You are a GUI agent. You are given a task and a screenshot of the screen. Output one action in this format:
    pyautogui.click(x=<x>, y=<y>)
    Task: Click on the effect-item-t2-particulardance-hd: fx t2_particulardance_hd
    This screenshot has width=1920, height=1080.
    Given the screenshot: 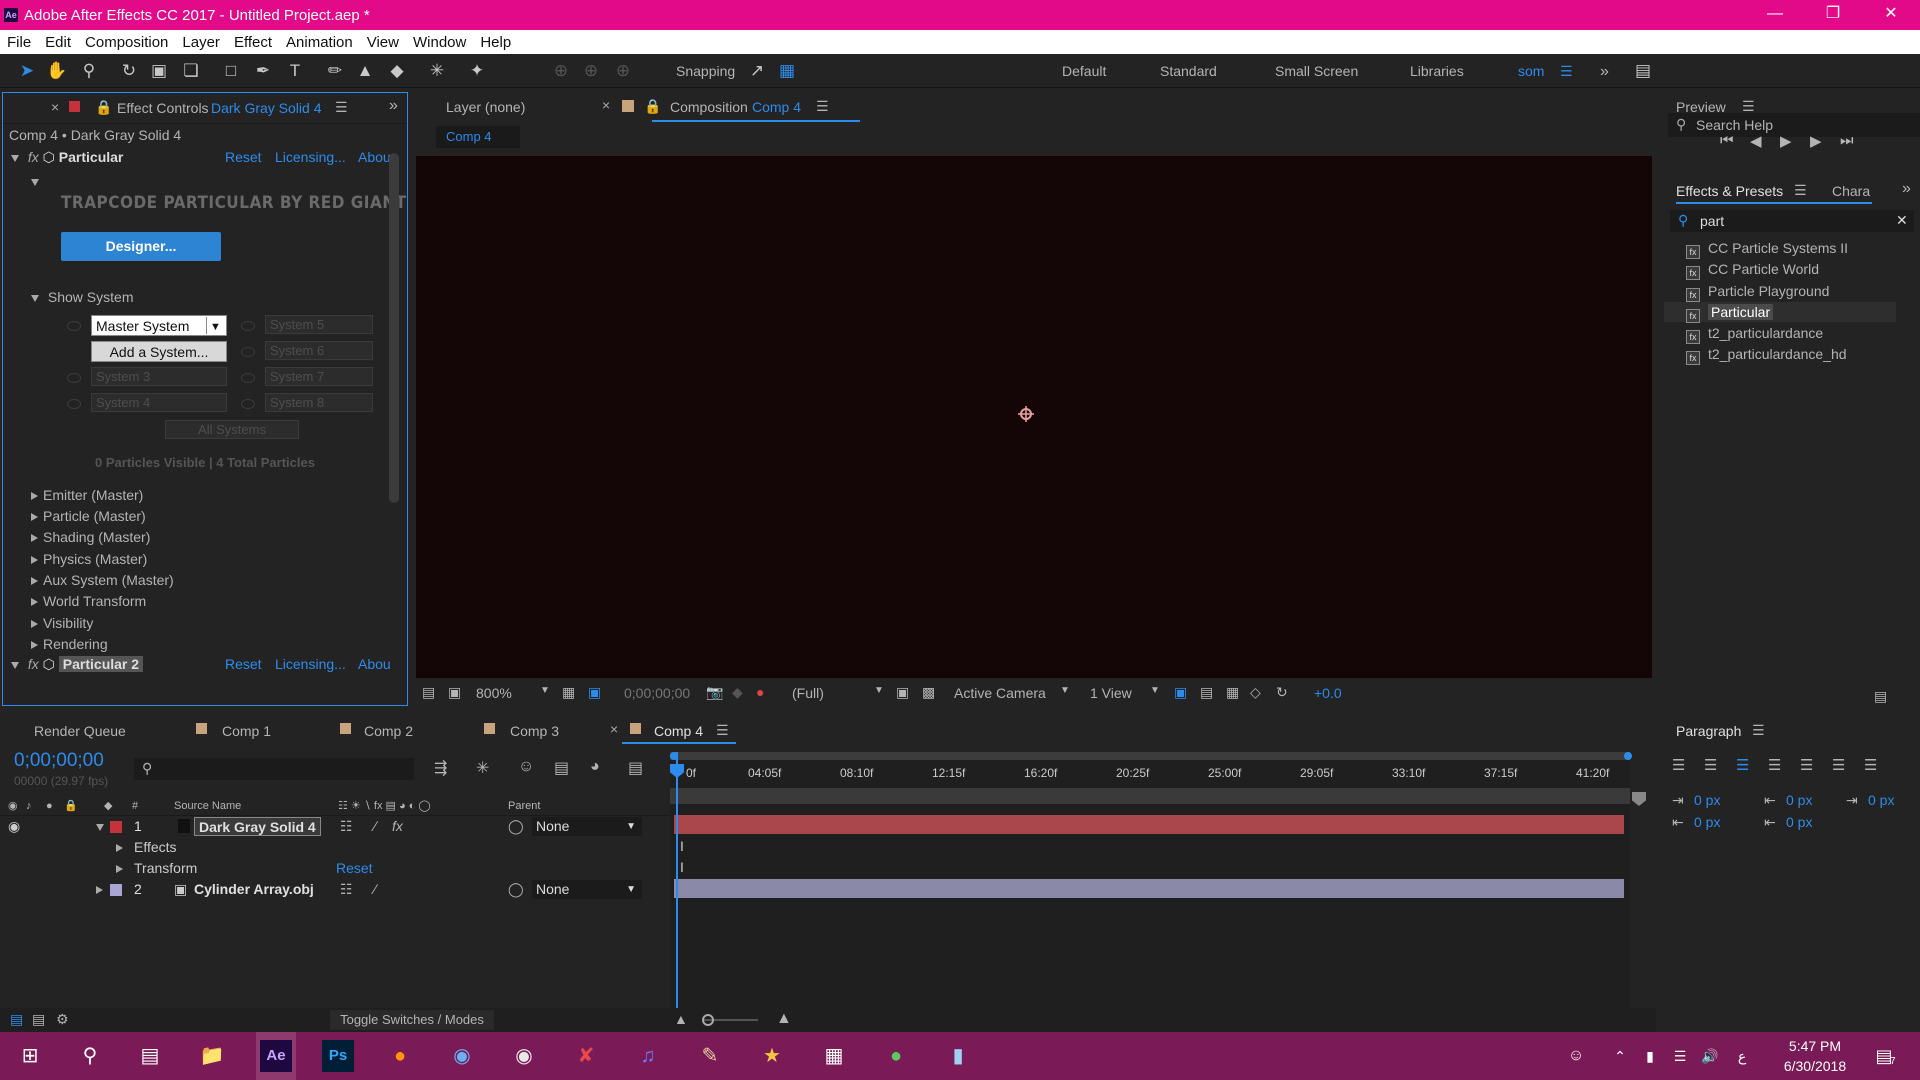 What is the action you would take?
    pyautogui.click(x=1766, y=354)
    